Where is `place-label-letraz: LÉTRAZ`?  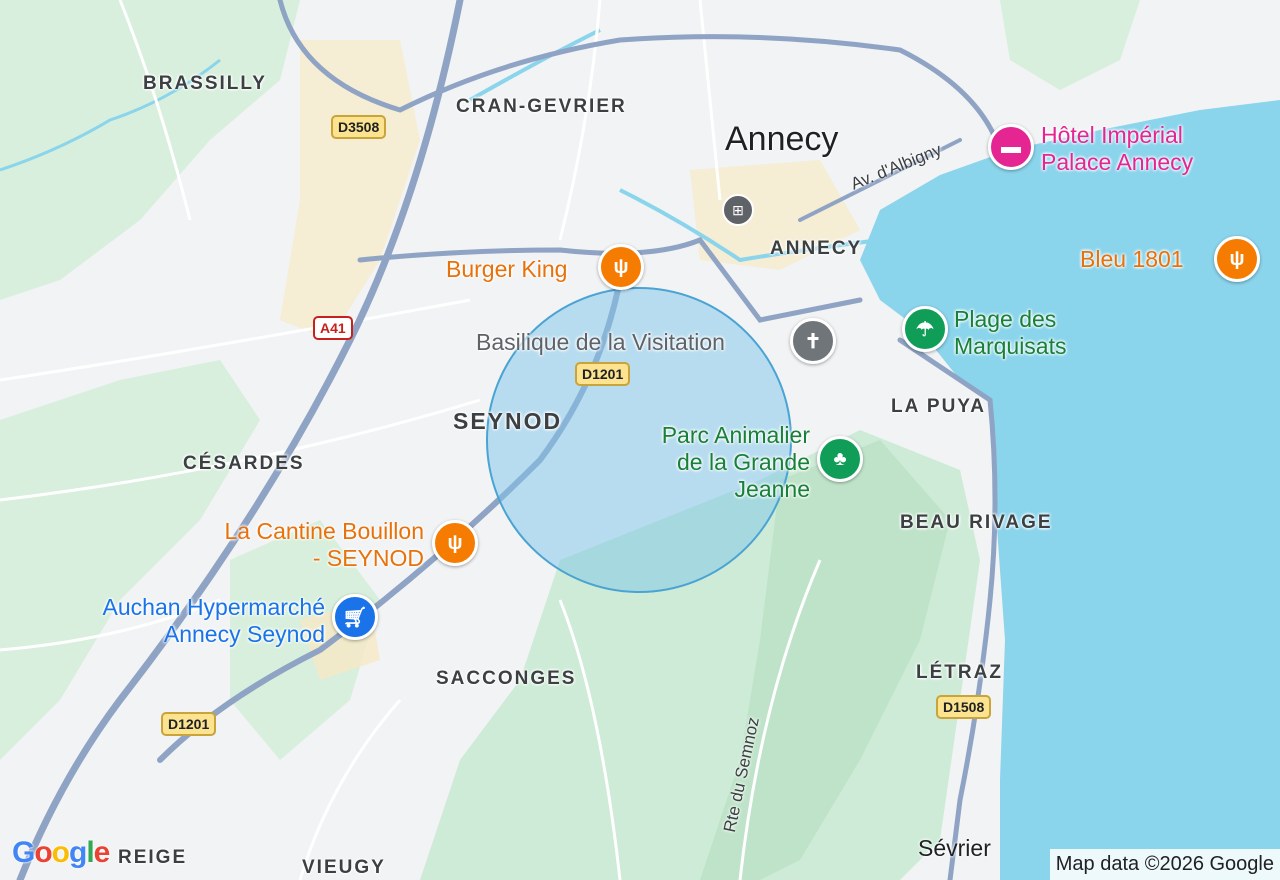 place-label-letraz: LÉTRAZ is located at coordinates (959, 672).